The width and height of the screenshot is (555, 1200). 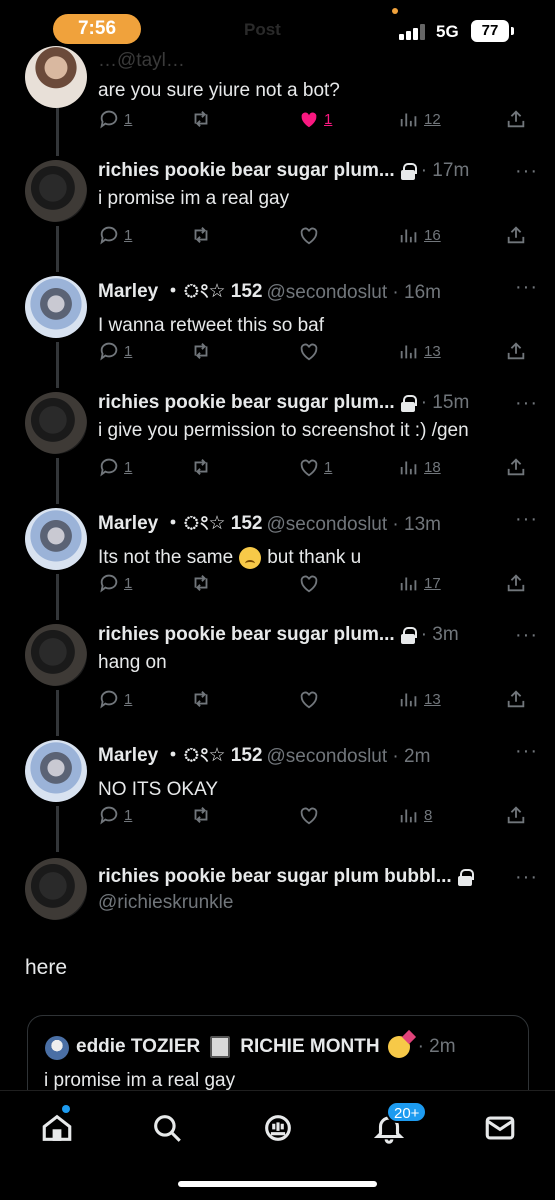 What do you see at coordinates (318, 88) in the screenshot?
I see `tweet-body: are you sure yiure not a bot?` at bounding box center [318, 88].